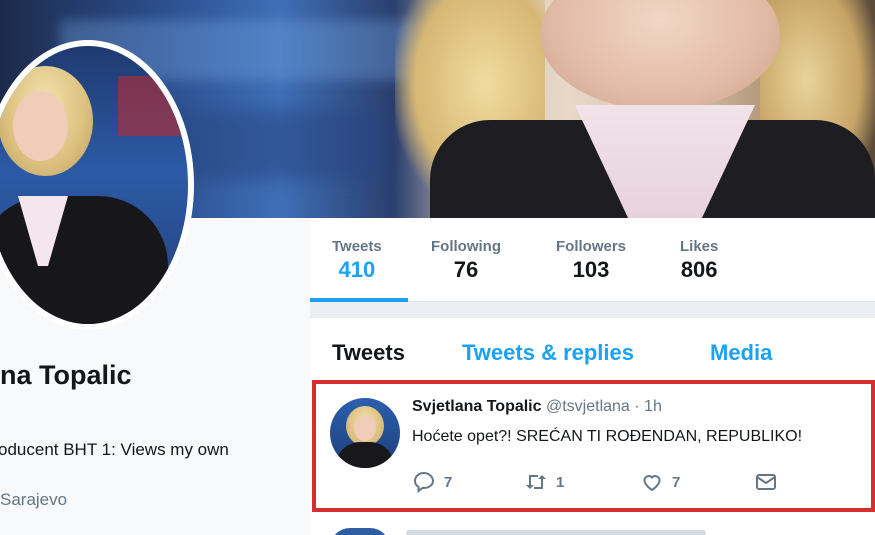 The height and width of the screenshot is (535, 875). Describe the element at coordinates (368, 353) in the screenshot. I see `tab-tweets: Tweets` at that location.